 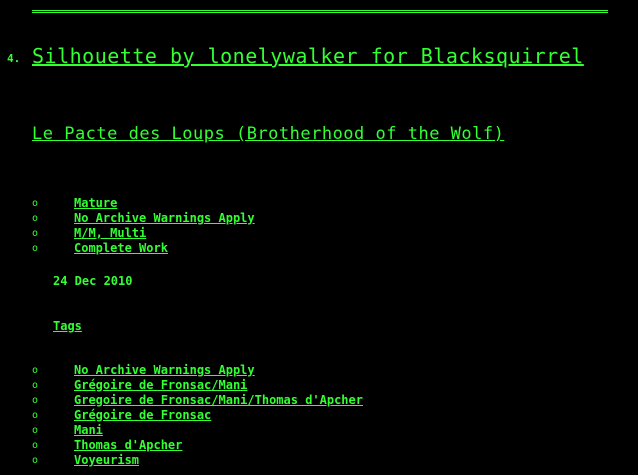 What do you see at coordinates (218, 400) in the screenshot?
I see `tag-link: Gregoire de Fronsac/Mani/Thomas d'Apcher` at bounding box center [218, 400].